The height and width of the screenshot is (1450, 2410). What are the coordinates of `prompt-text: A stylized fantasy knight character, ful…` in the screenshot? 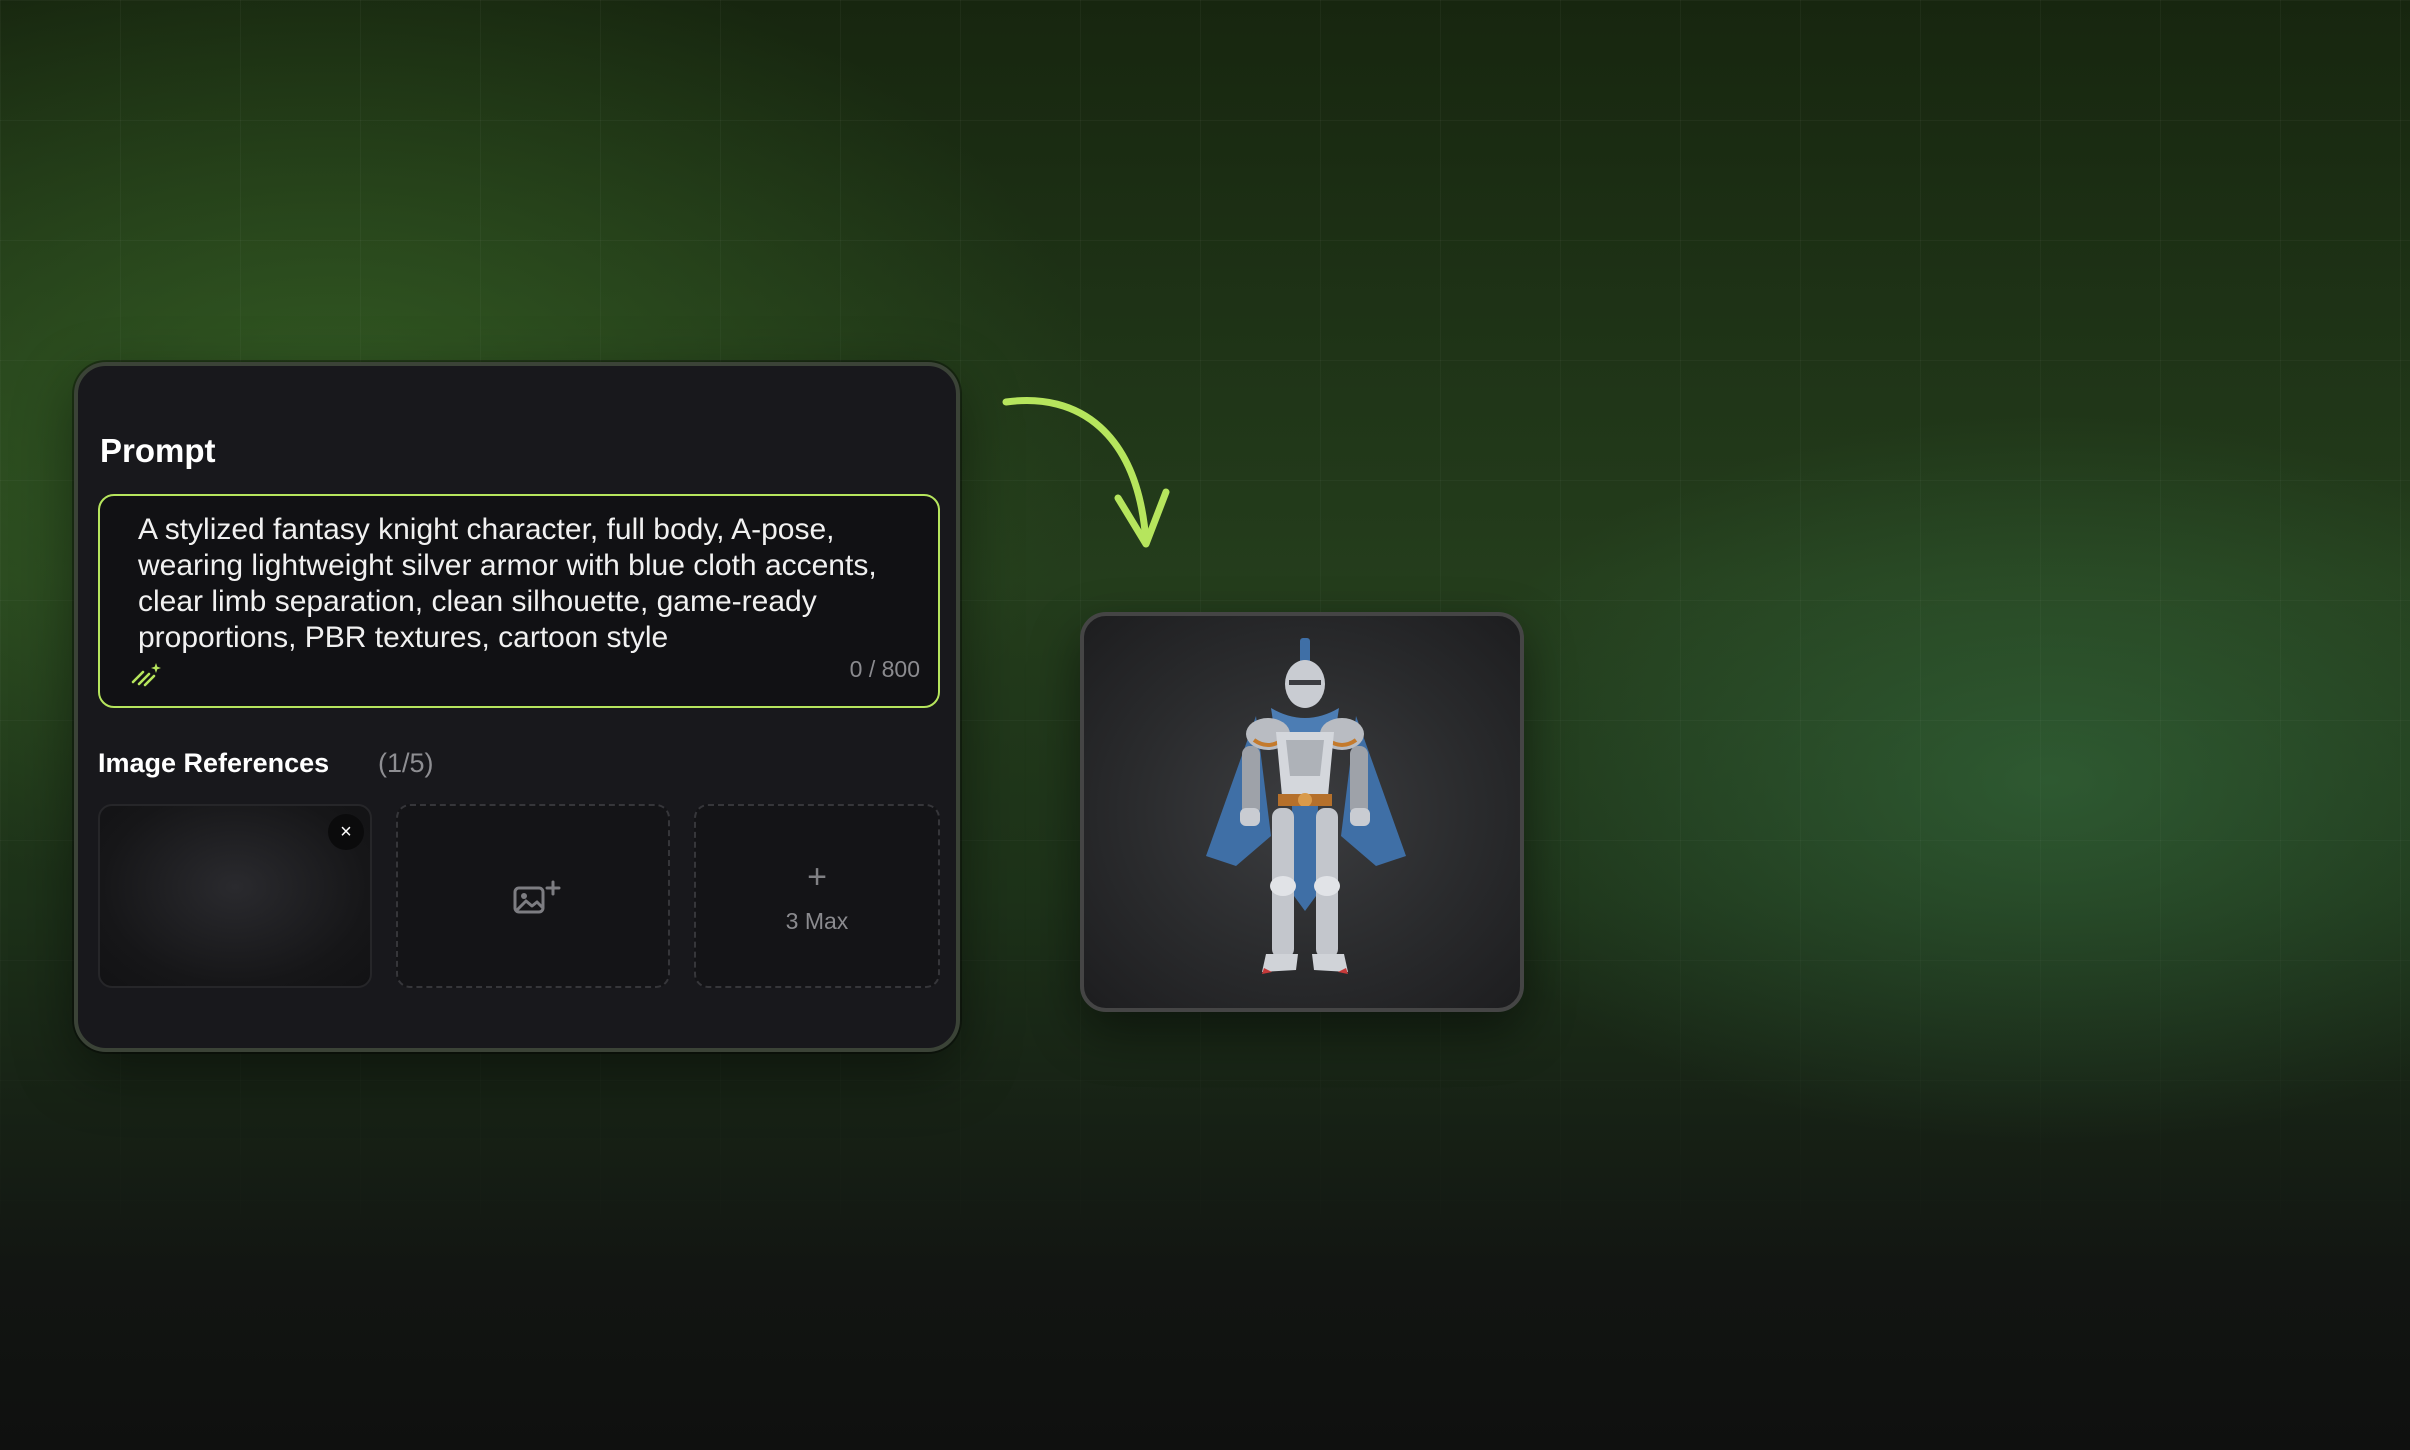 It's located at (533, 584).